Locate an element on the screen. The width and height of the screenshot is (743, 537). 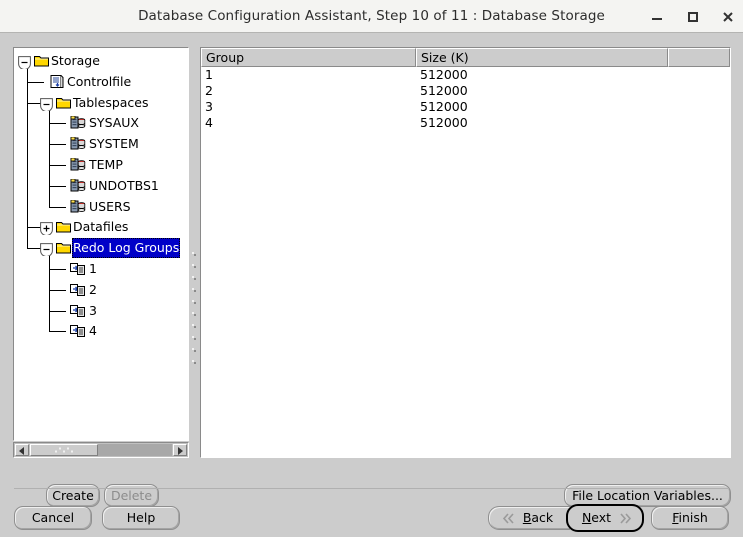
scrollbar-thumb is located at coordinates (64, 450).